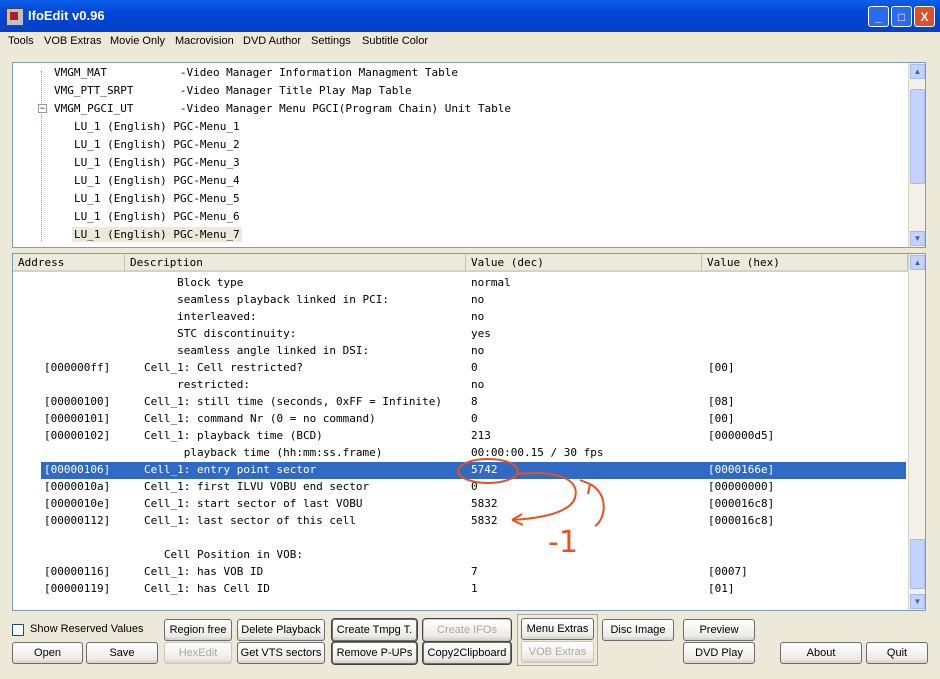 The height and width of the screenshot is (679, 940). I want to click on tree-item: LU_1 (English) PGC-Menu_4, so click(157, 180).